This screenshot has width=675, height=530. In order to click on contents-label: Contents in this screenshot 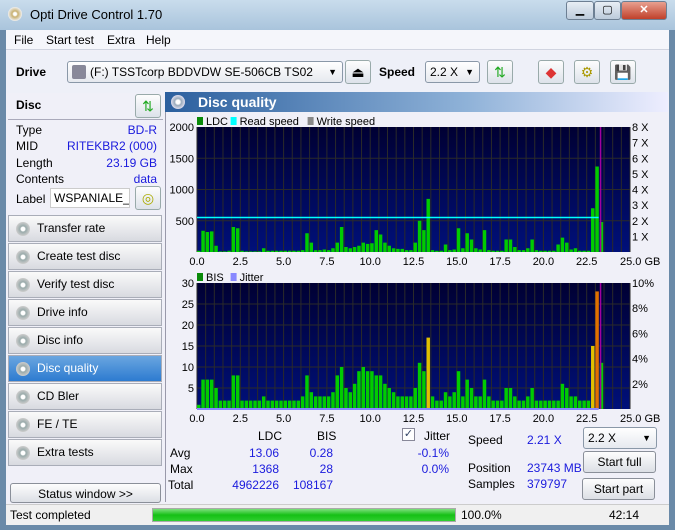, I will do `click(40, 179)`.